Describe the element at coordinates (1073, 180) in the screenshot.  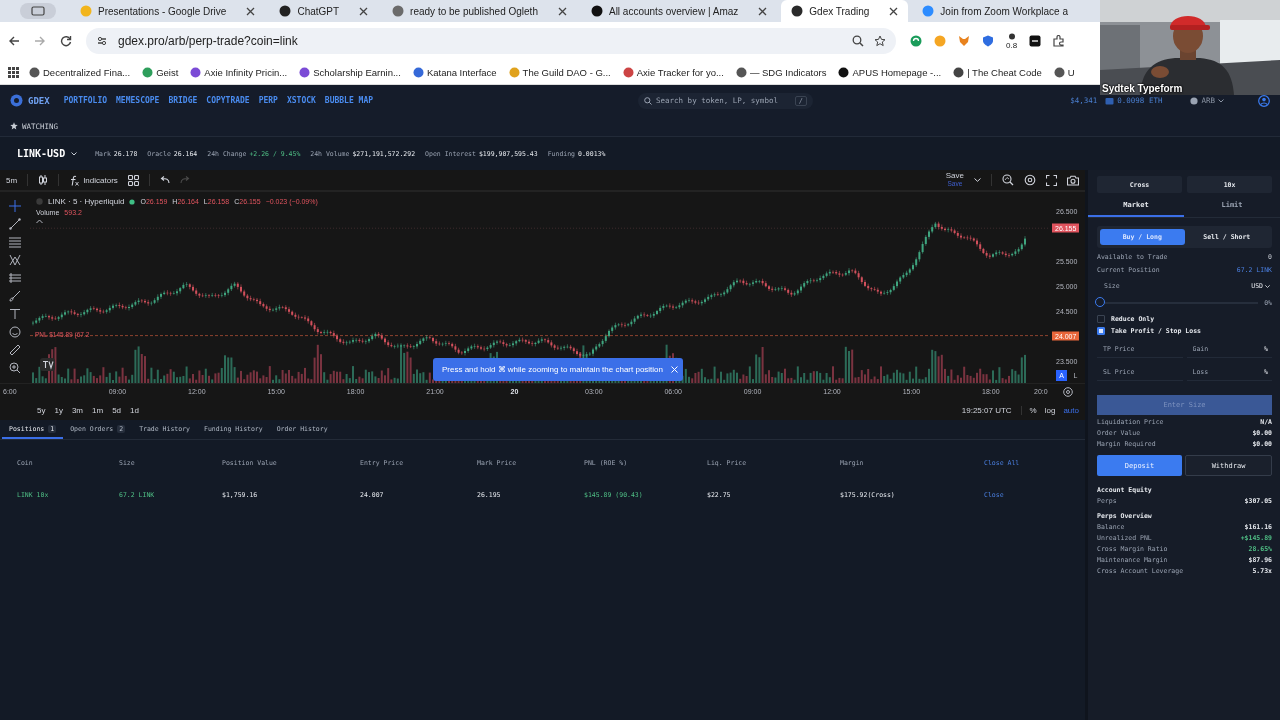
I see `camera-icon` at that location.